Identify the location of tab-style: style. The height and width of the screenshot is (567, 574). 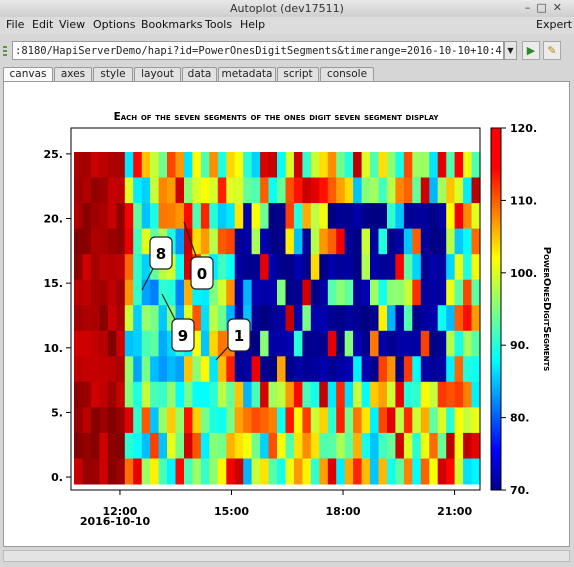
(113, 74).